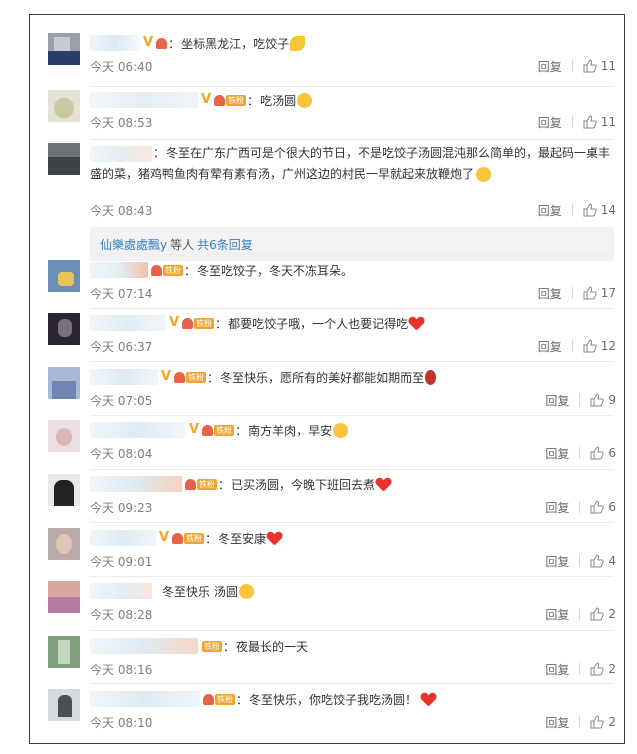 This screenshot has width=637, height=754. Describe the element at coordinates (305, 100) in the screenshot. I see `tears-of-joy-emoji-icon` at that location.